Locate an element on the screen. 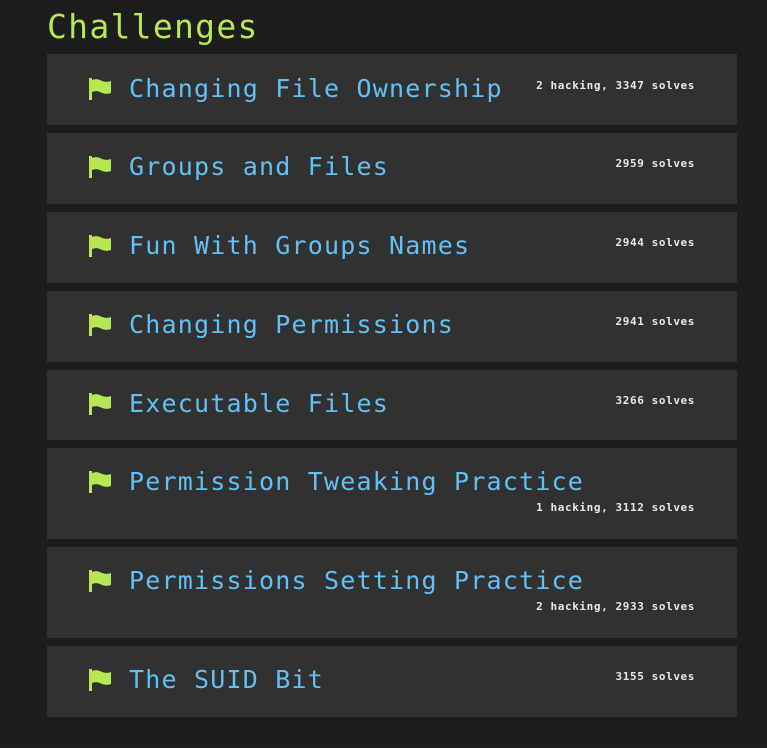 Image resolution: width=767 pixels, height=748 pixels. solves-count: 2959 solves is located at coordinates (655, 163).